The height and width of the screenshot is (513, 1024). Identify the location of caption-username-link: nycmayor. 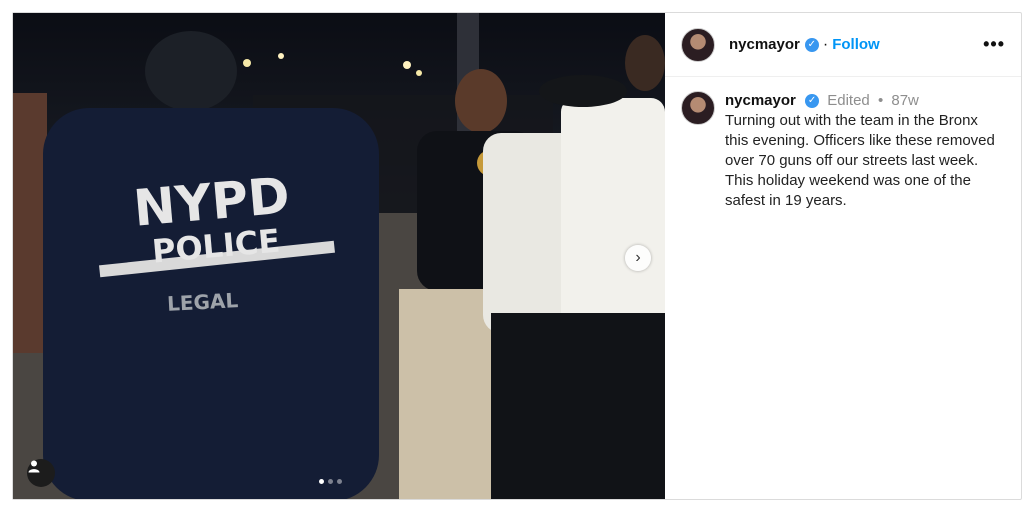
(760, 100).